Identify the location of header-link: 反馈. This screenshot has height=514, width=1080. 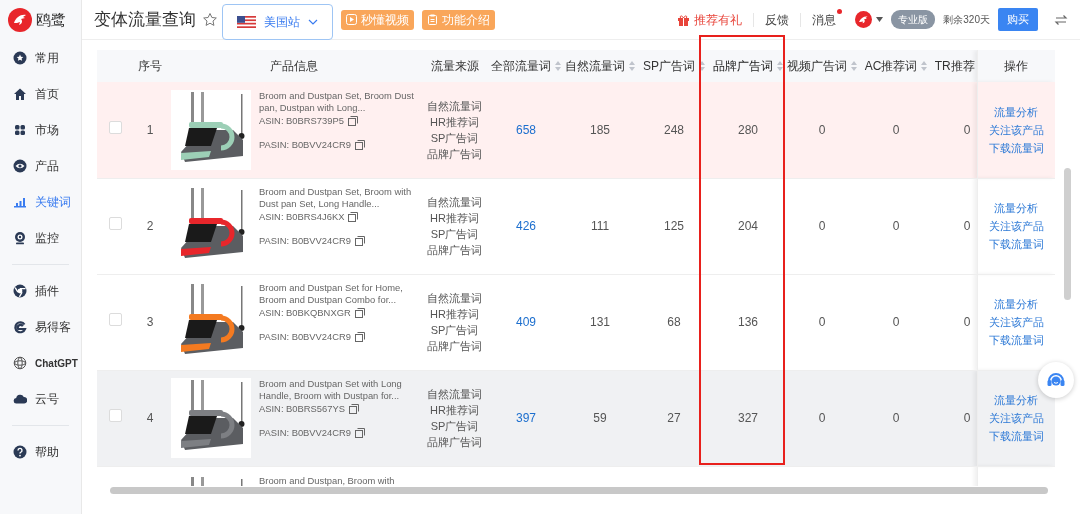
(777, 19).